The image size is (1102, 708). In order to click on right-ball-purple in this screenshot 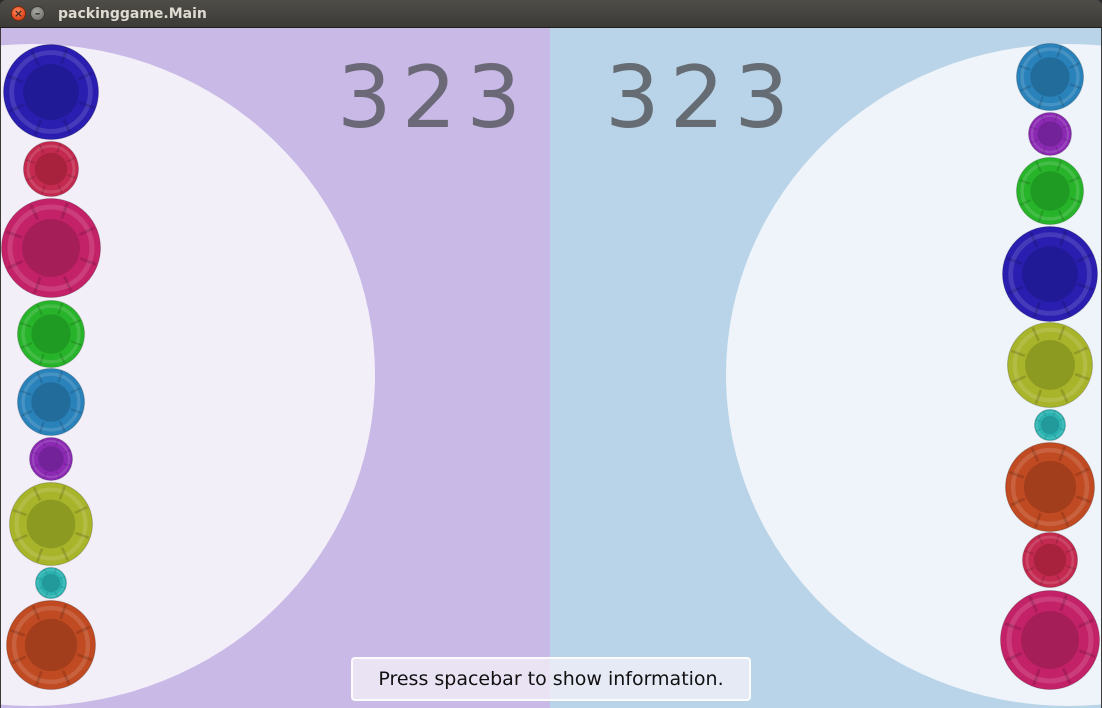, I will do `click(1050, 134)`.